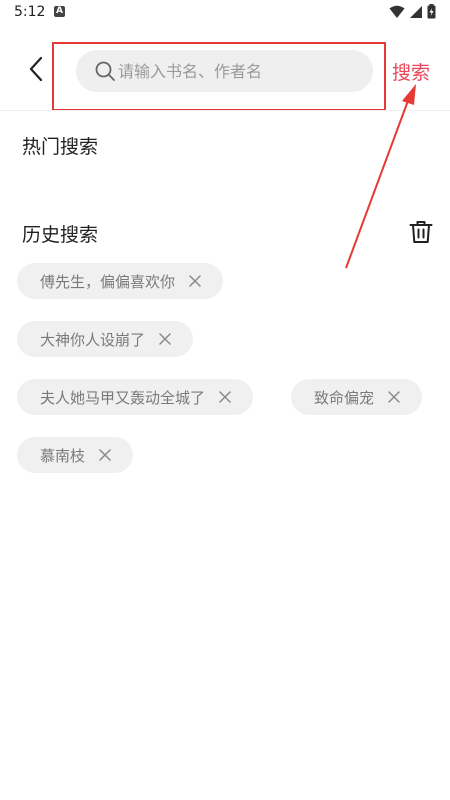 The height and width of the screenshot is (800, 450). I want to click on status-bar: 5:12 A, so click(225, 13).